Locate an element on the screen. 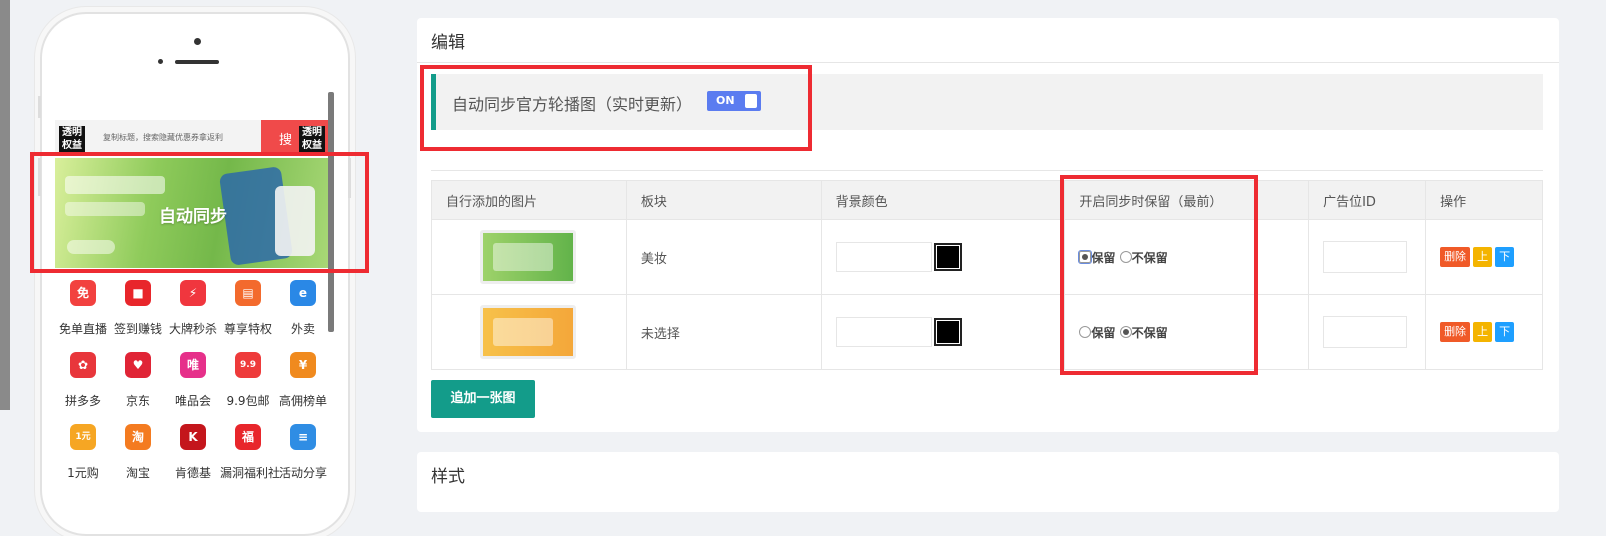 The image size is (1606, 536). shortcut-item: 免免单直播 is located at coordinates (83, 308).